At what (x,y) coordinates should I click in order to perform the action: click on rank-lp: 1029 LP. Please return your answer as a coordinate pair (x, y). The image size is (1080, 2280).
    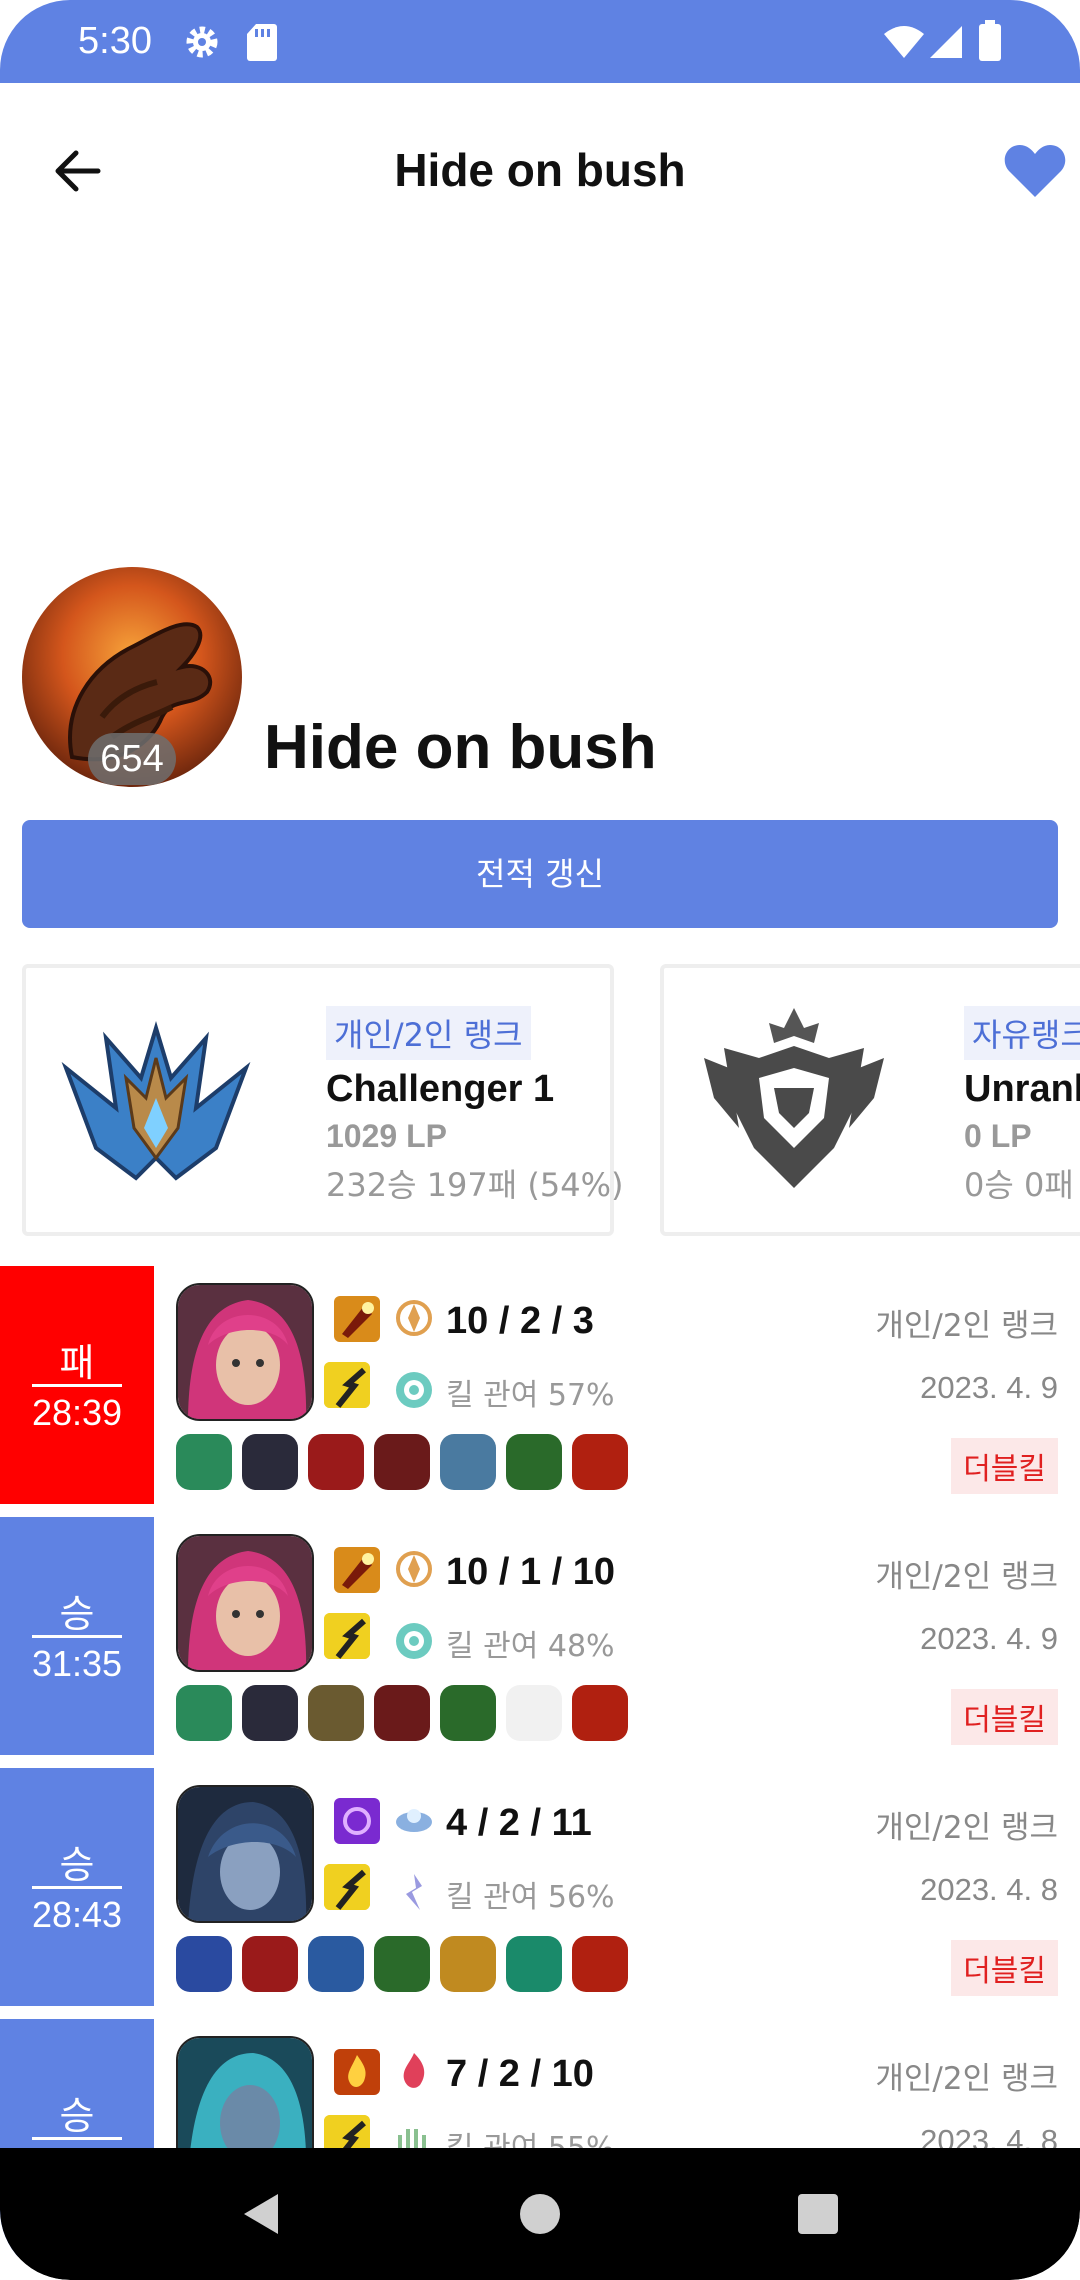
    Looking at the image, I should click on (386, 1136).